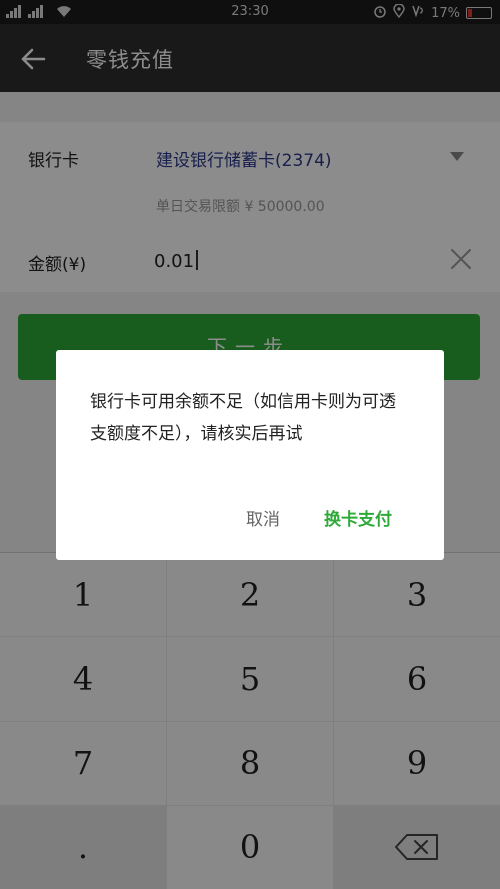 This screenshot has height=889, width=500. What do you see at coordinates (263, 517) in the screenshot?
I see `dialog-cancel-button: 取消` at bounding box center [263, 517].